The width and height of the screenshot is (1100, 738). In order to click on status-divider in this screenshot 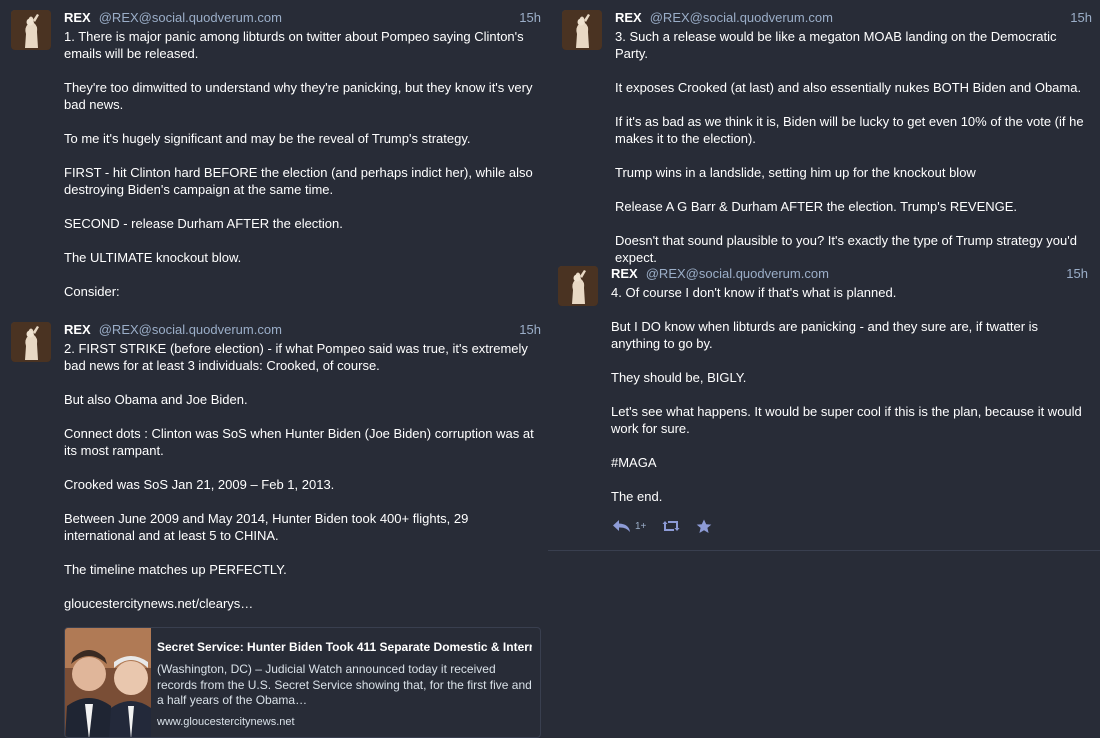, I will do `click(824, 550)`.